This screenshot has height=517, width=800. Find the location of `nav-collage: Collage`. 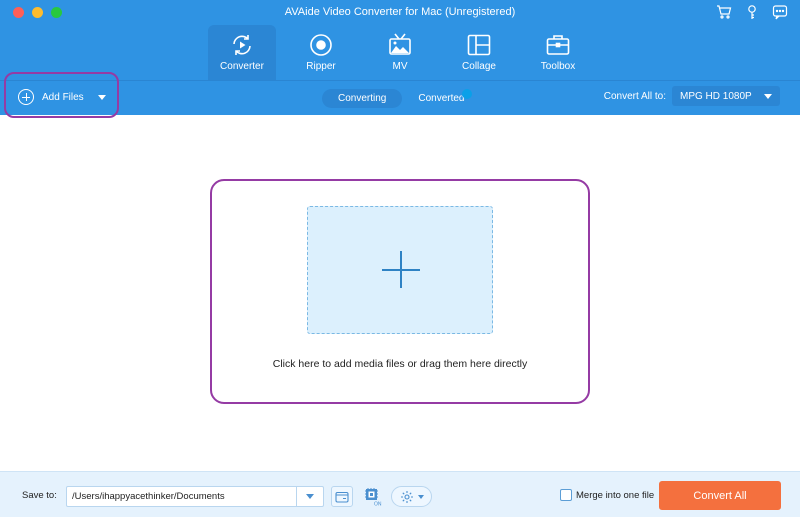

nav-collage: Collage is located at coordinates (479, 52).